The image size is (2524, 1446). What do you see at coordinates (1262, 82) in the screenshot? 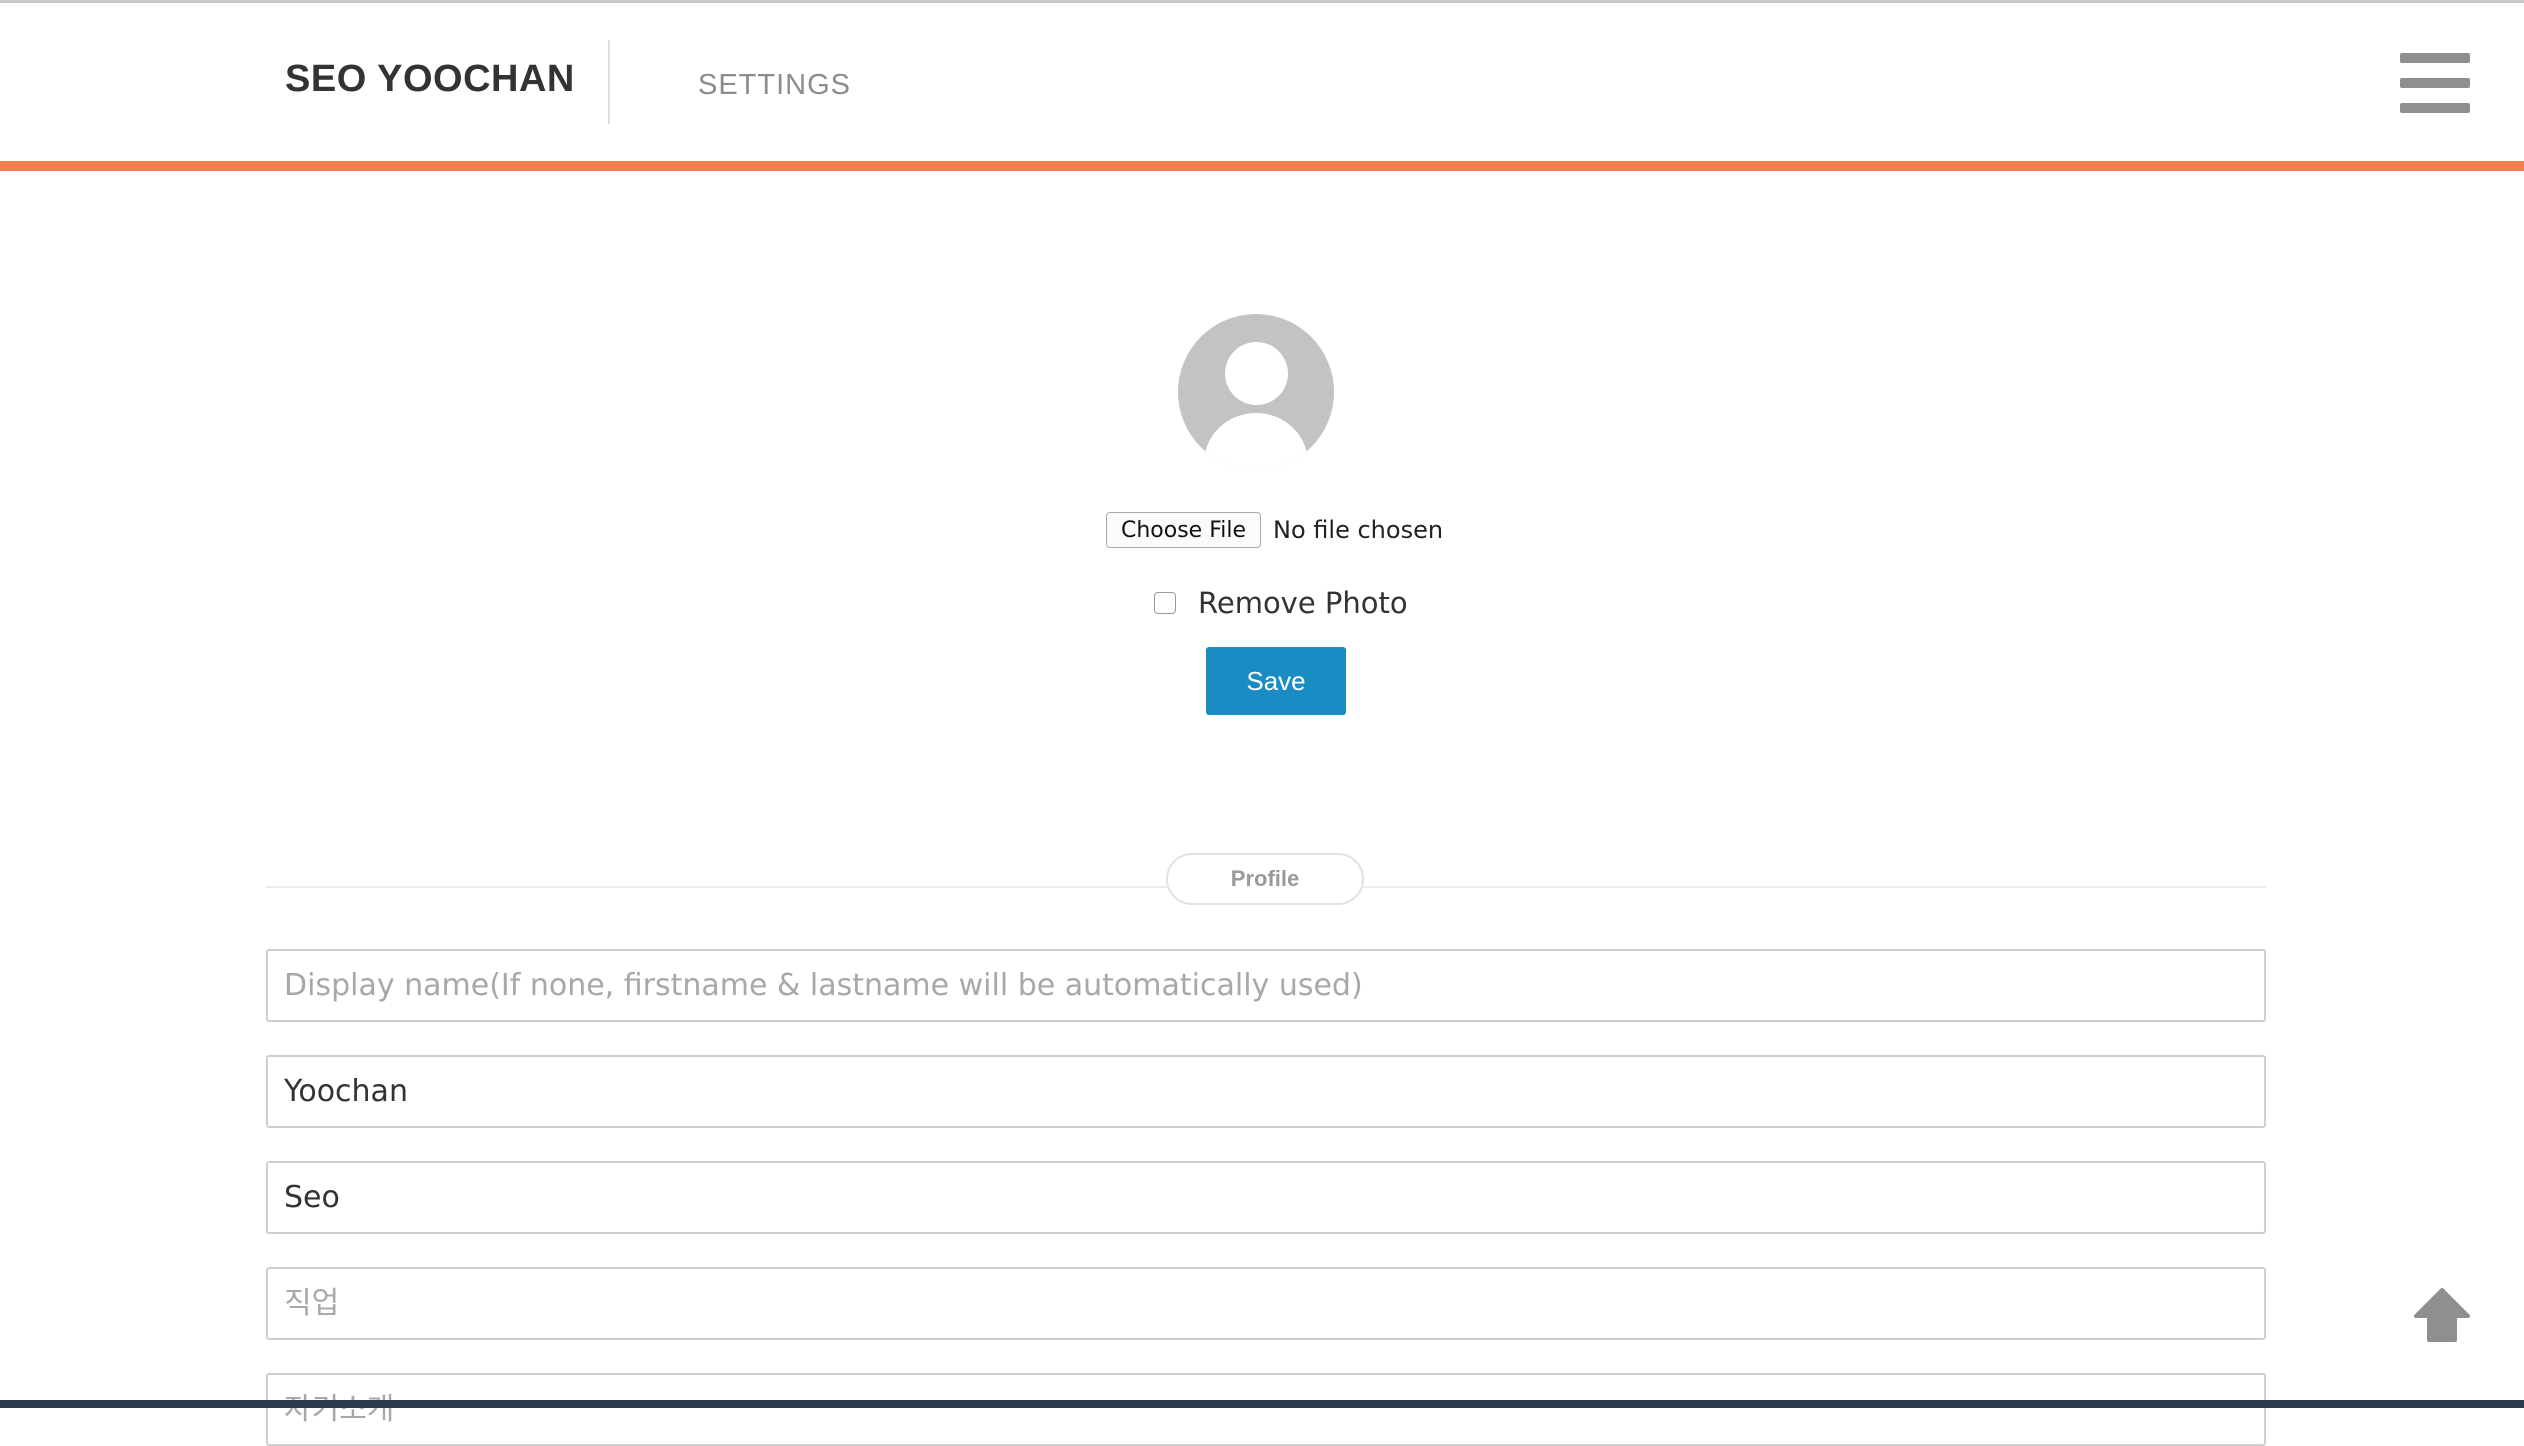
I see `site-header: SEO YOOCHAN SETTINGS` at bounding box center [1262, 82].